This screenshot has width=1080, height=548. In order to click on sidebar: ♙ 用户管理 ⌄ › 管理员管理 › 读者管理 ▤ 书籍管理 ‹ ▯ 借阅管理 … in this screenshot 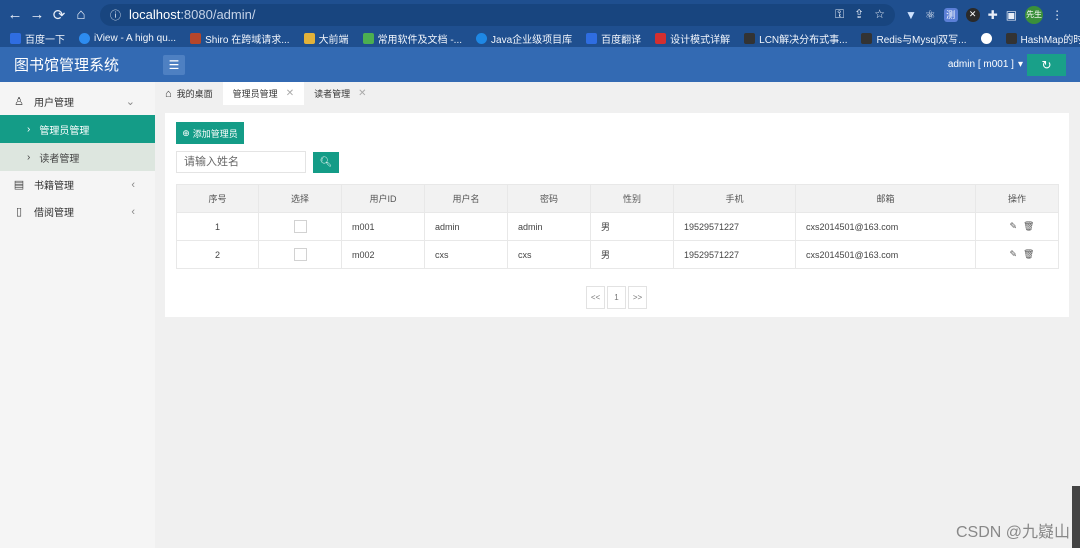, I will do `click(77, 315)`.